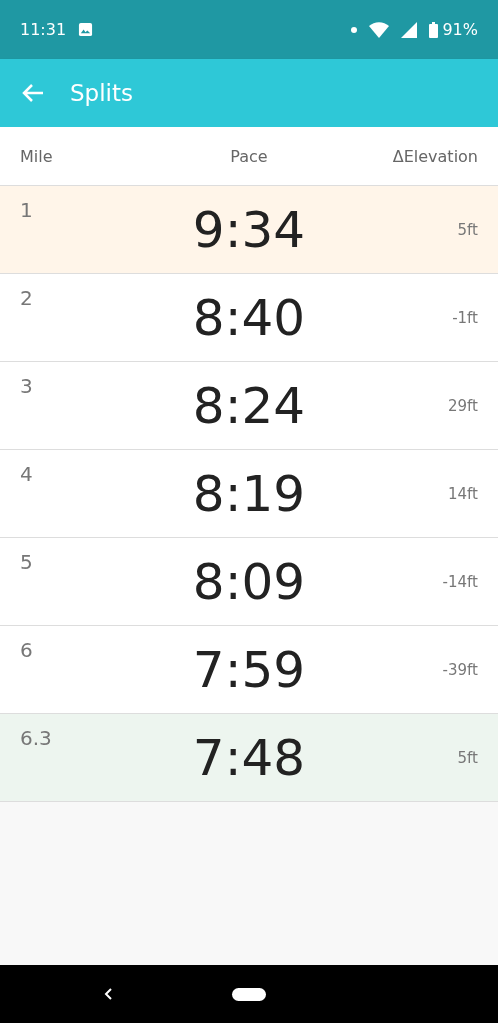  What do you see at coordinates (434, 29) in the screenshot?
I see `battery-icon` at bounding box center [434, 29].